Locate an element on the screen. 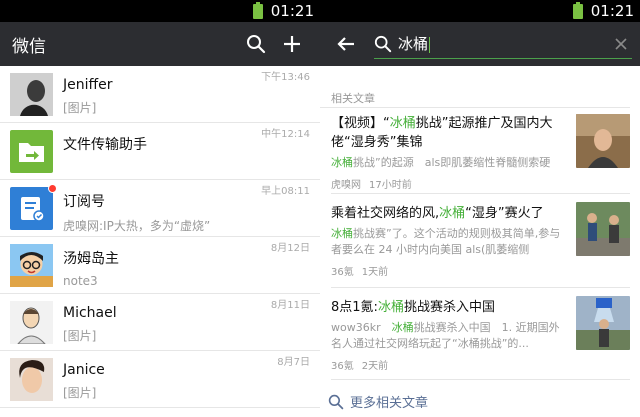 Image resolution: width=640 pixels, height=417 pixels. add-button is located at coordinates (292, 44).